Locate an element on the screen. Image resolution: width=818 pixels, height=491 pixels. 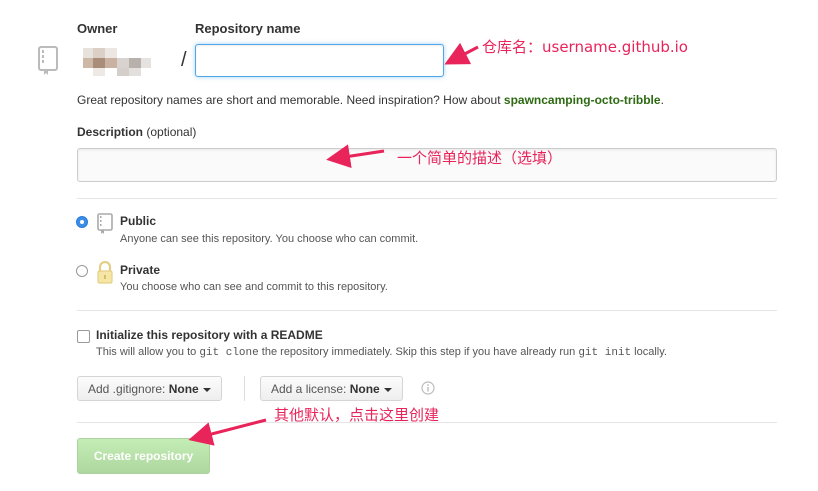
annotation-arrow-create is located at coordinates (227, 432).